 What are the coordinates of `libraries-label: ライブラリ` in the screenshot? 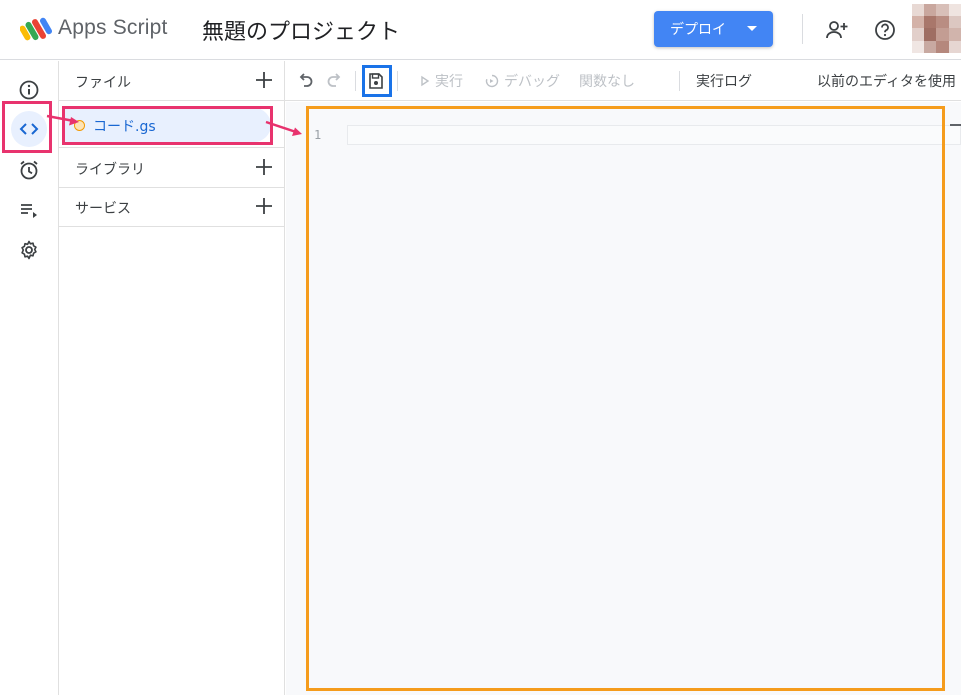 It's located at (110, 170).